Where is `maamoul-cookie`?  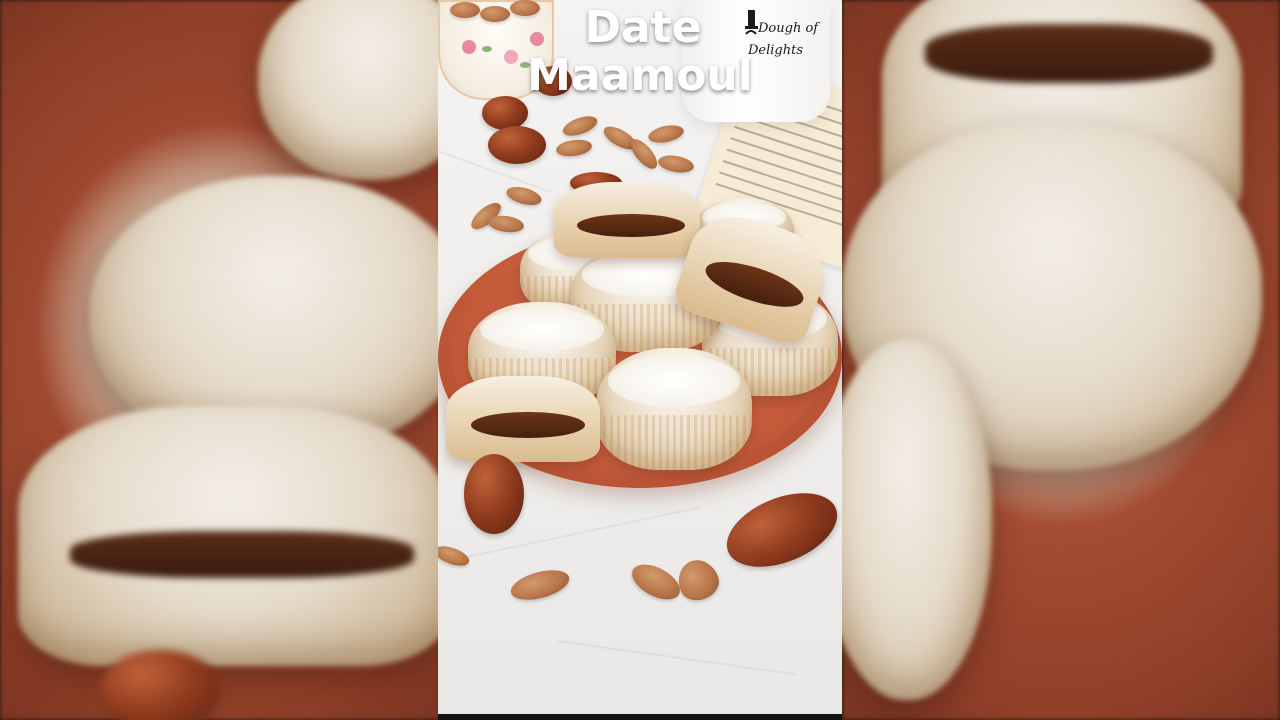
maamoul-cookie is located at coordinates (674, 409).